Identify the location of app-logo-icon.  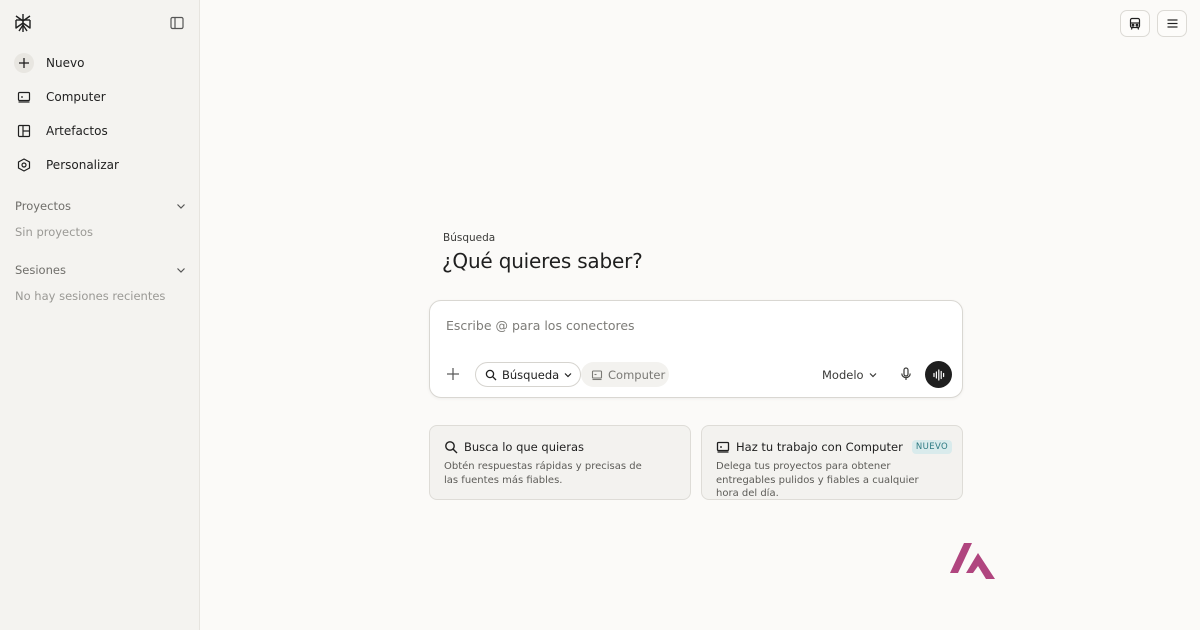
(23, 23).